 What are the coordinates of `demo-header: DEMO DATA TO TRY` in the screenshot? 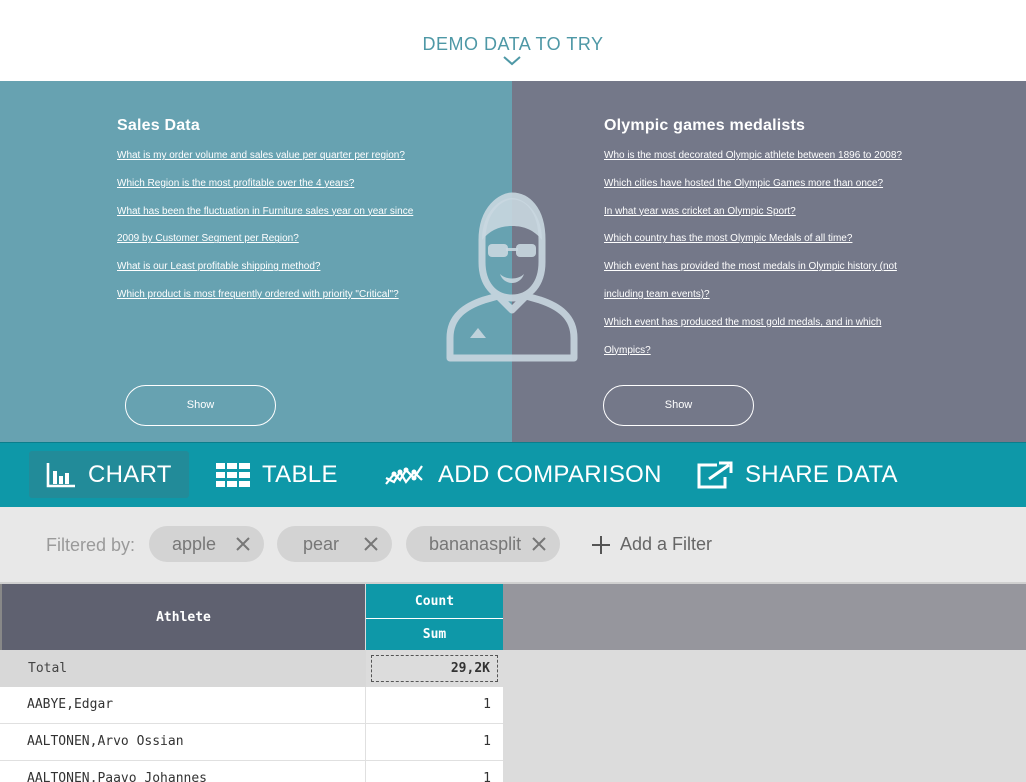 It's located at (513, 40).